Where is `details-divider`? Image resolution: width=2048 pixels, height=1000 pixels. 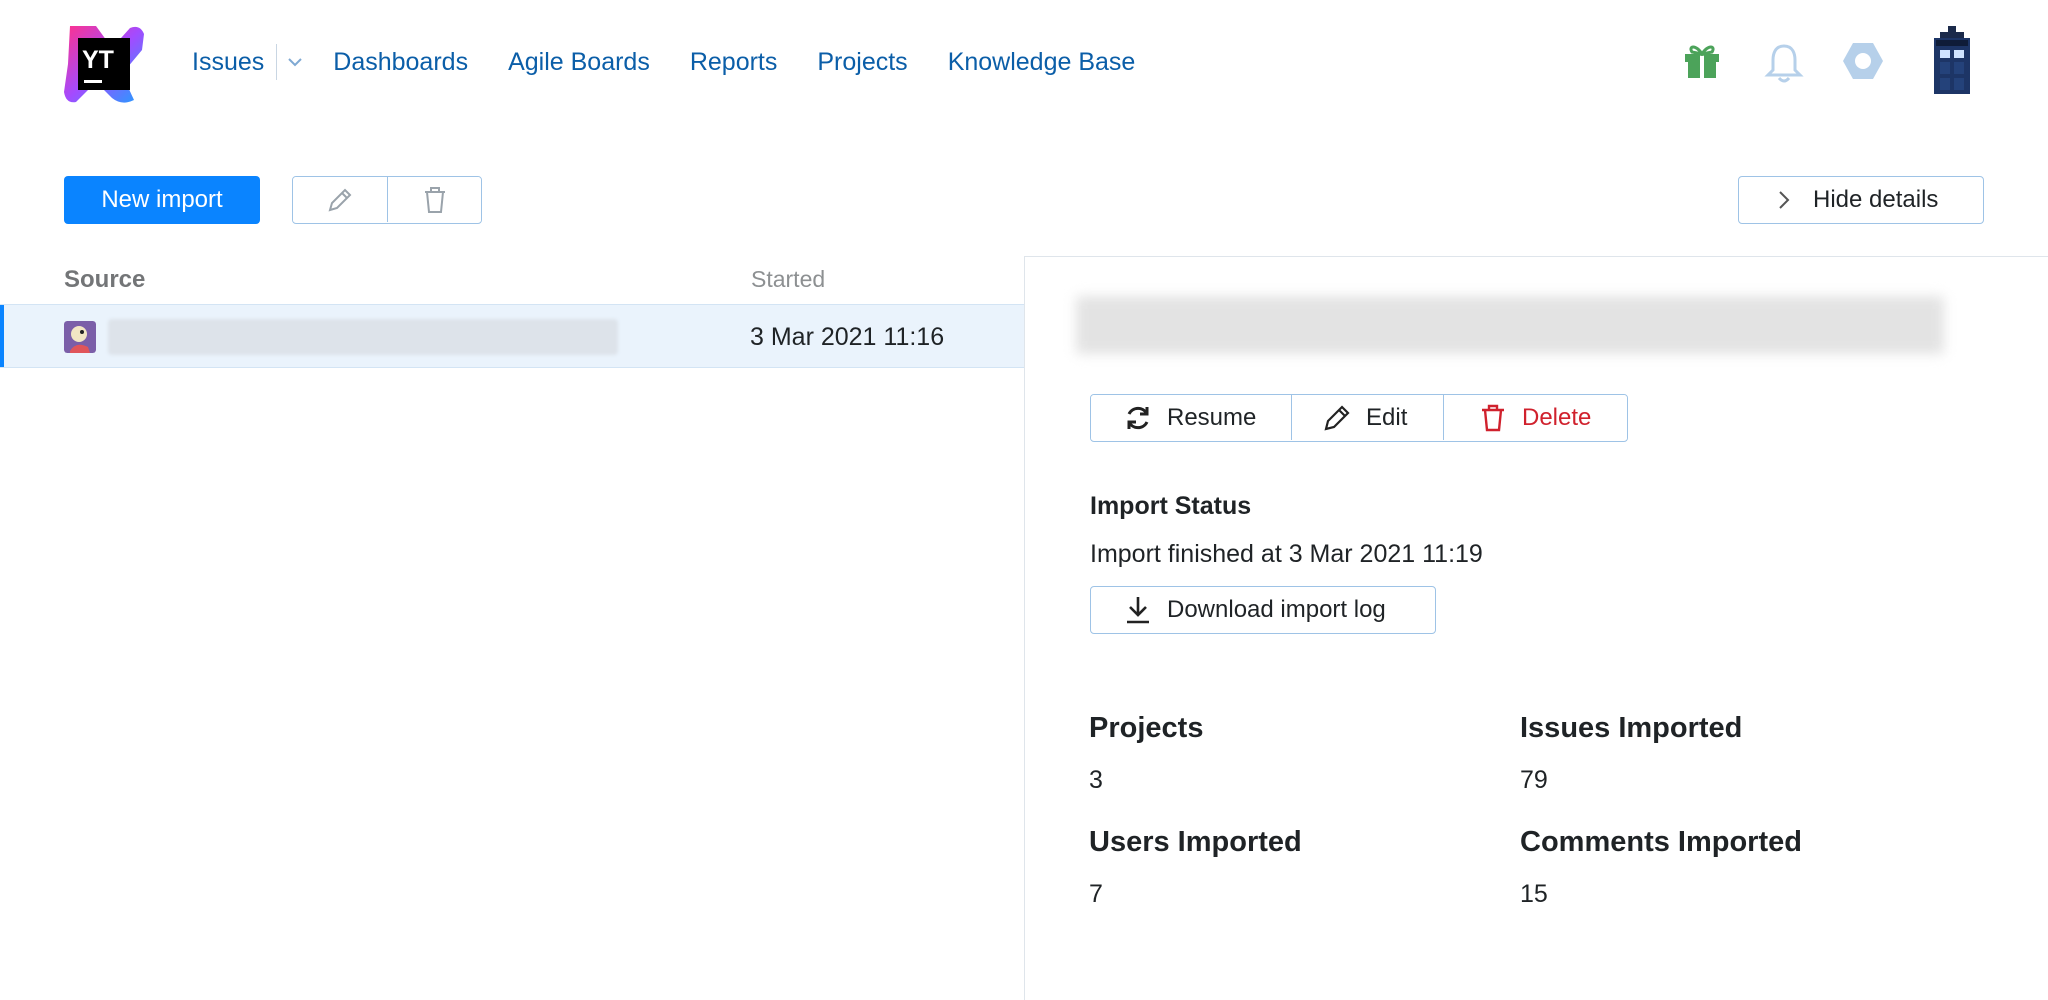 details-divider is located at coordinates (1536, 256).